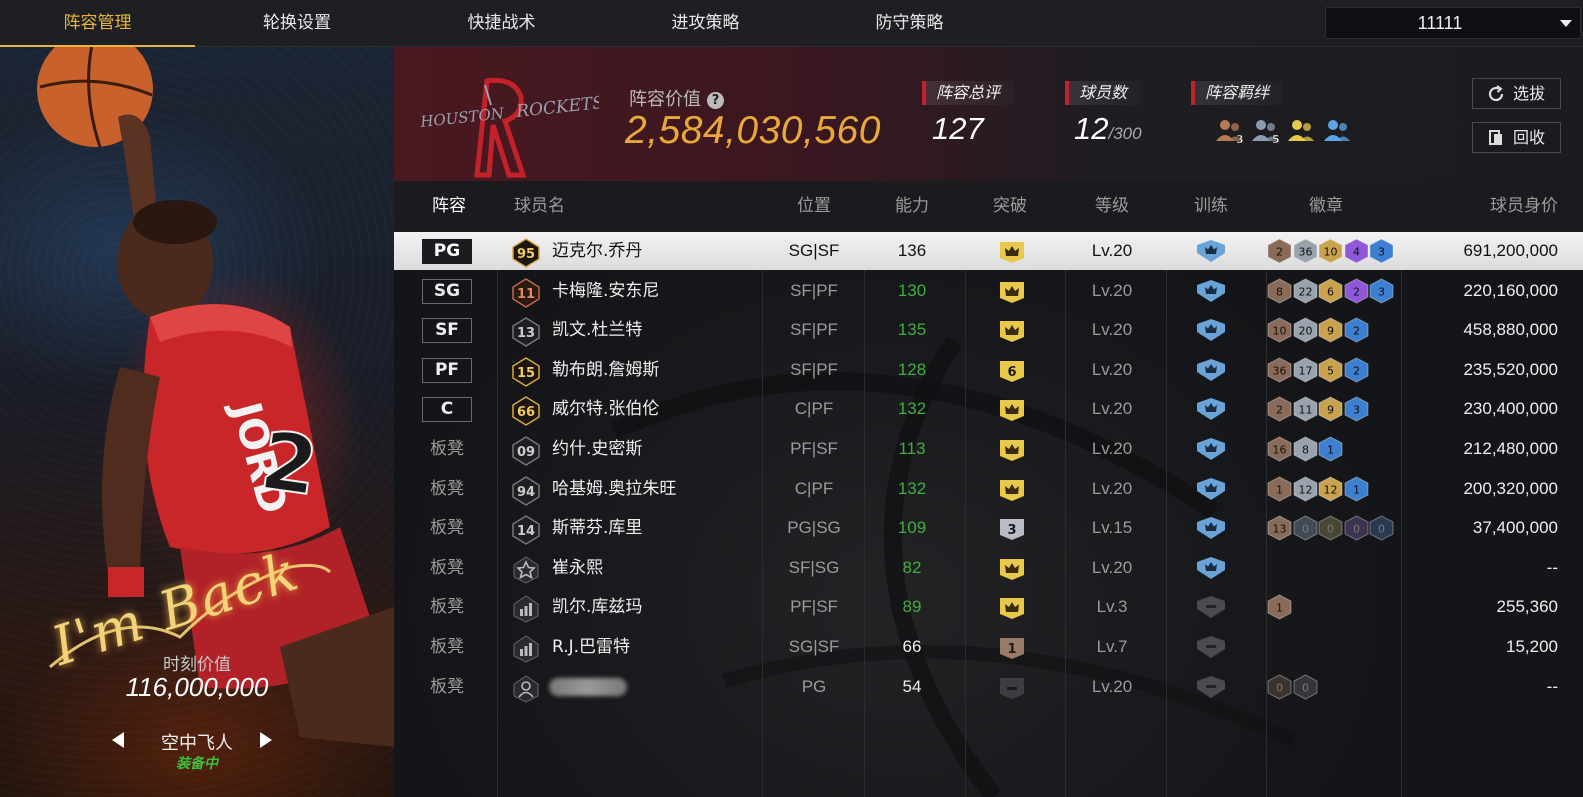  I want to click on badge-hexagon: 10, so click(1330, 253).